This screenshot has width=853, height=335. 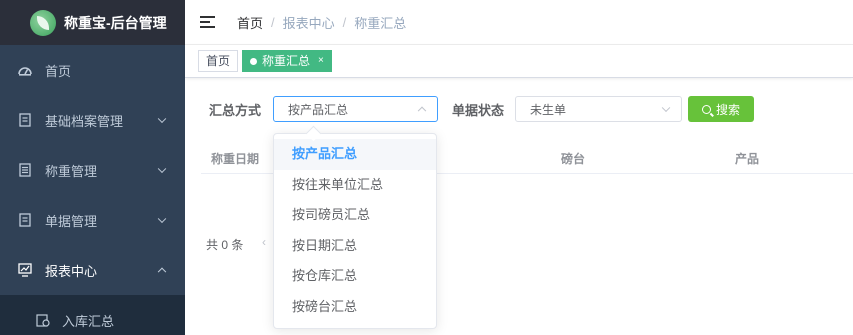 I want to click on breadcrumb: 首页 / 报表中心 / 称重汇总, so click(x=321, y=22).